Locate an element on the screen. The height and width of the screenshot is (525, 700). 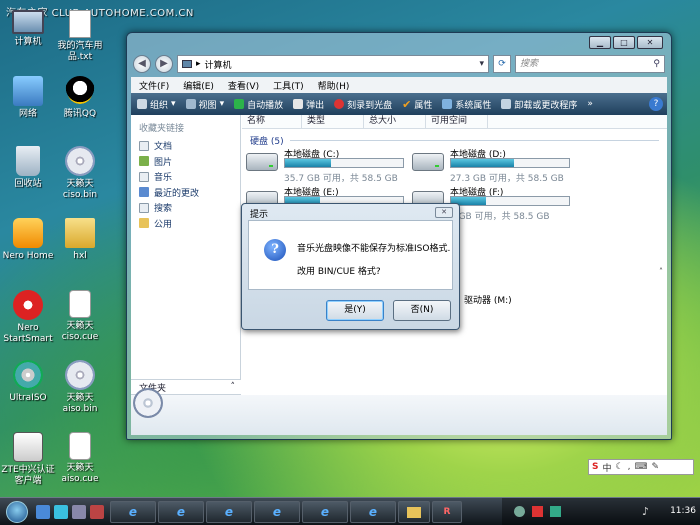
uninstall-programs-button: 卸载或更改程序 is located at coordinates (539, 104).